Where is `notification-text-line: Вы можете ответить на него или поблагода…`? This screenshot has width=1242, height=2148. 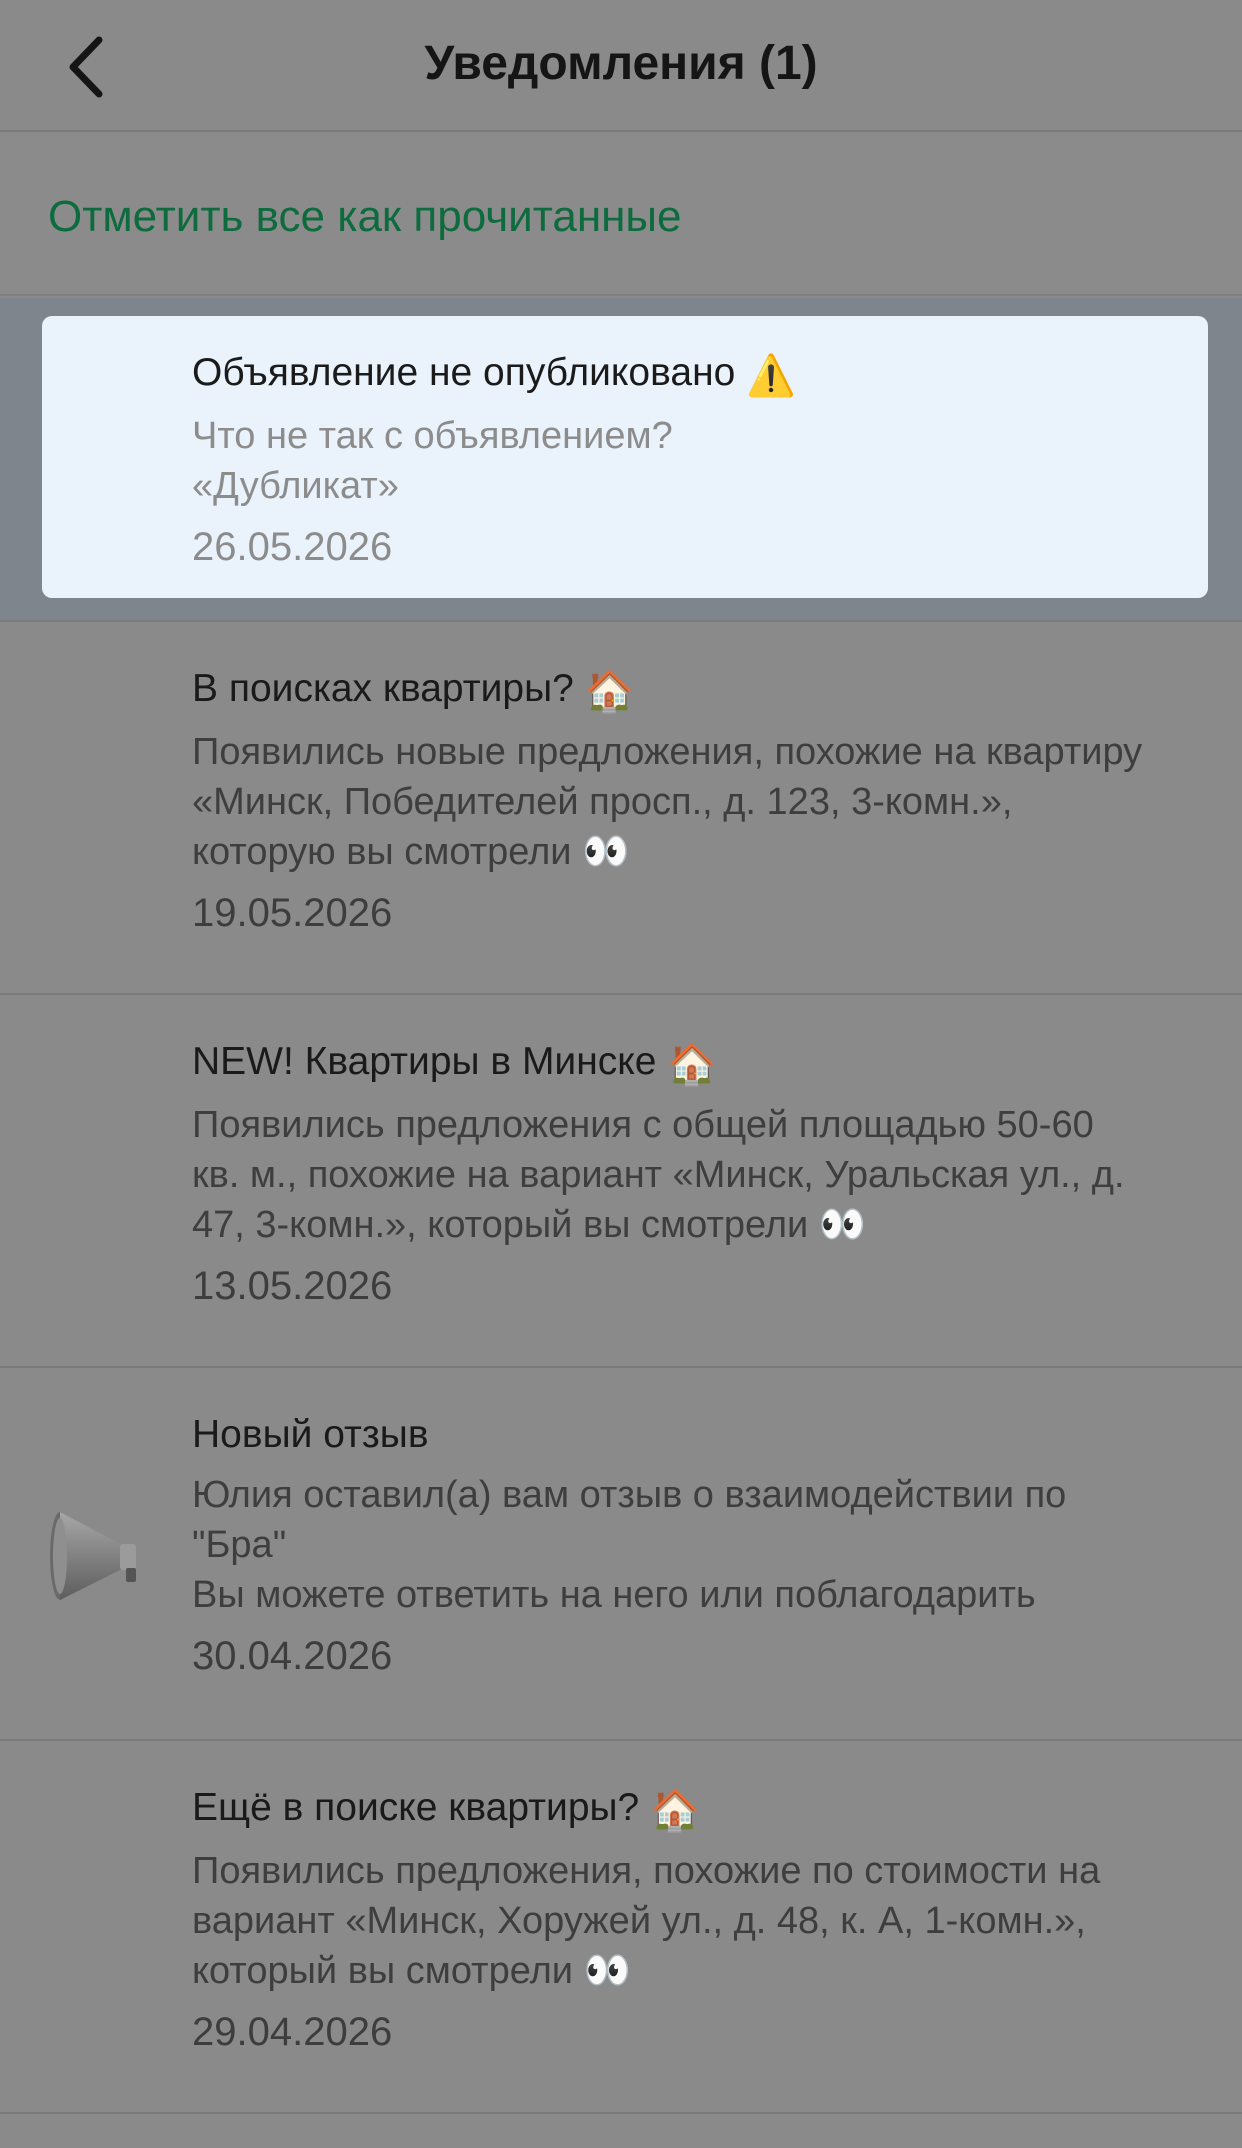 notification-text-line: Вы можете ответить на него или поблагода… is located at coordinates (614, 1595).